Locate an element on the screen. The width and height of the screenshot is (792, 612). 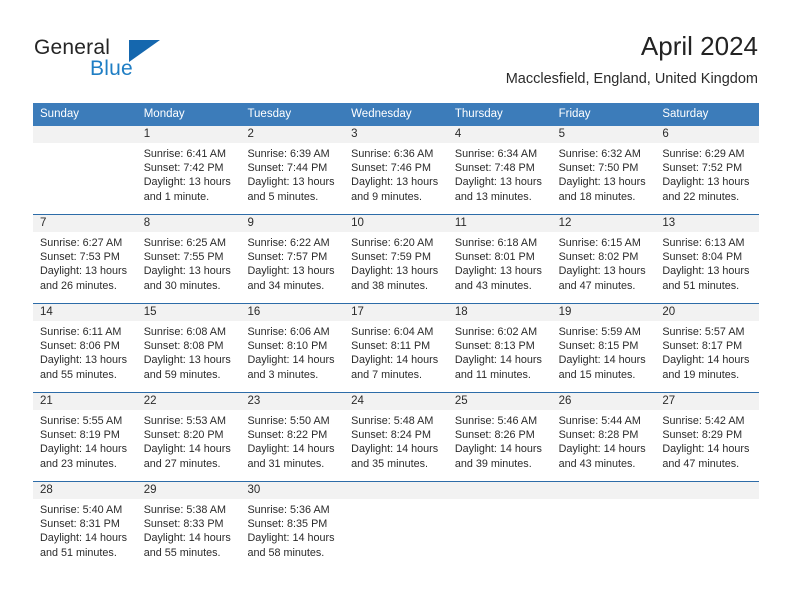
sunrise-text: Sunrise: 5:53 AM is located at coordinates (184, 421).